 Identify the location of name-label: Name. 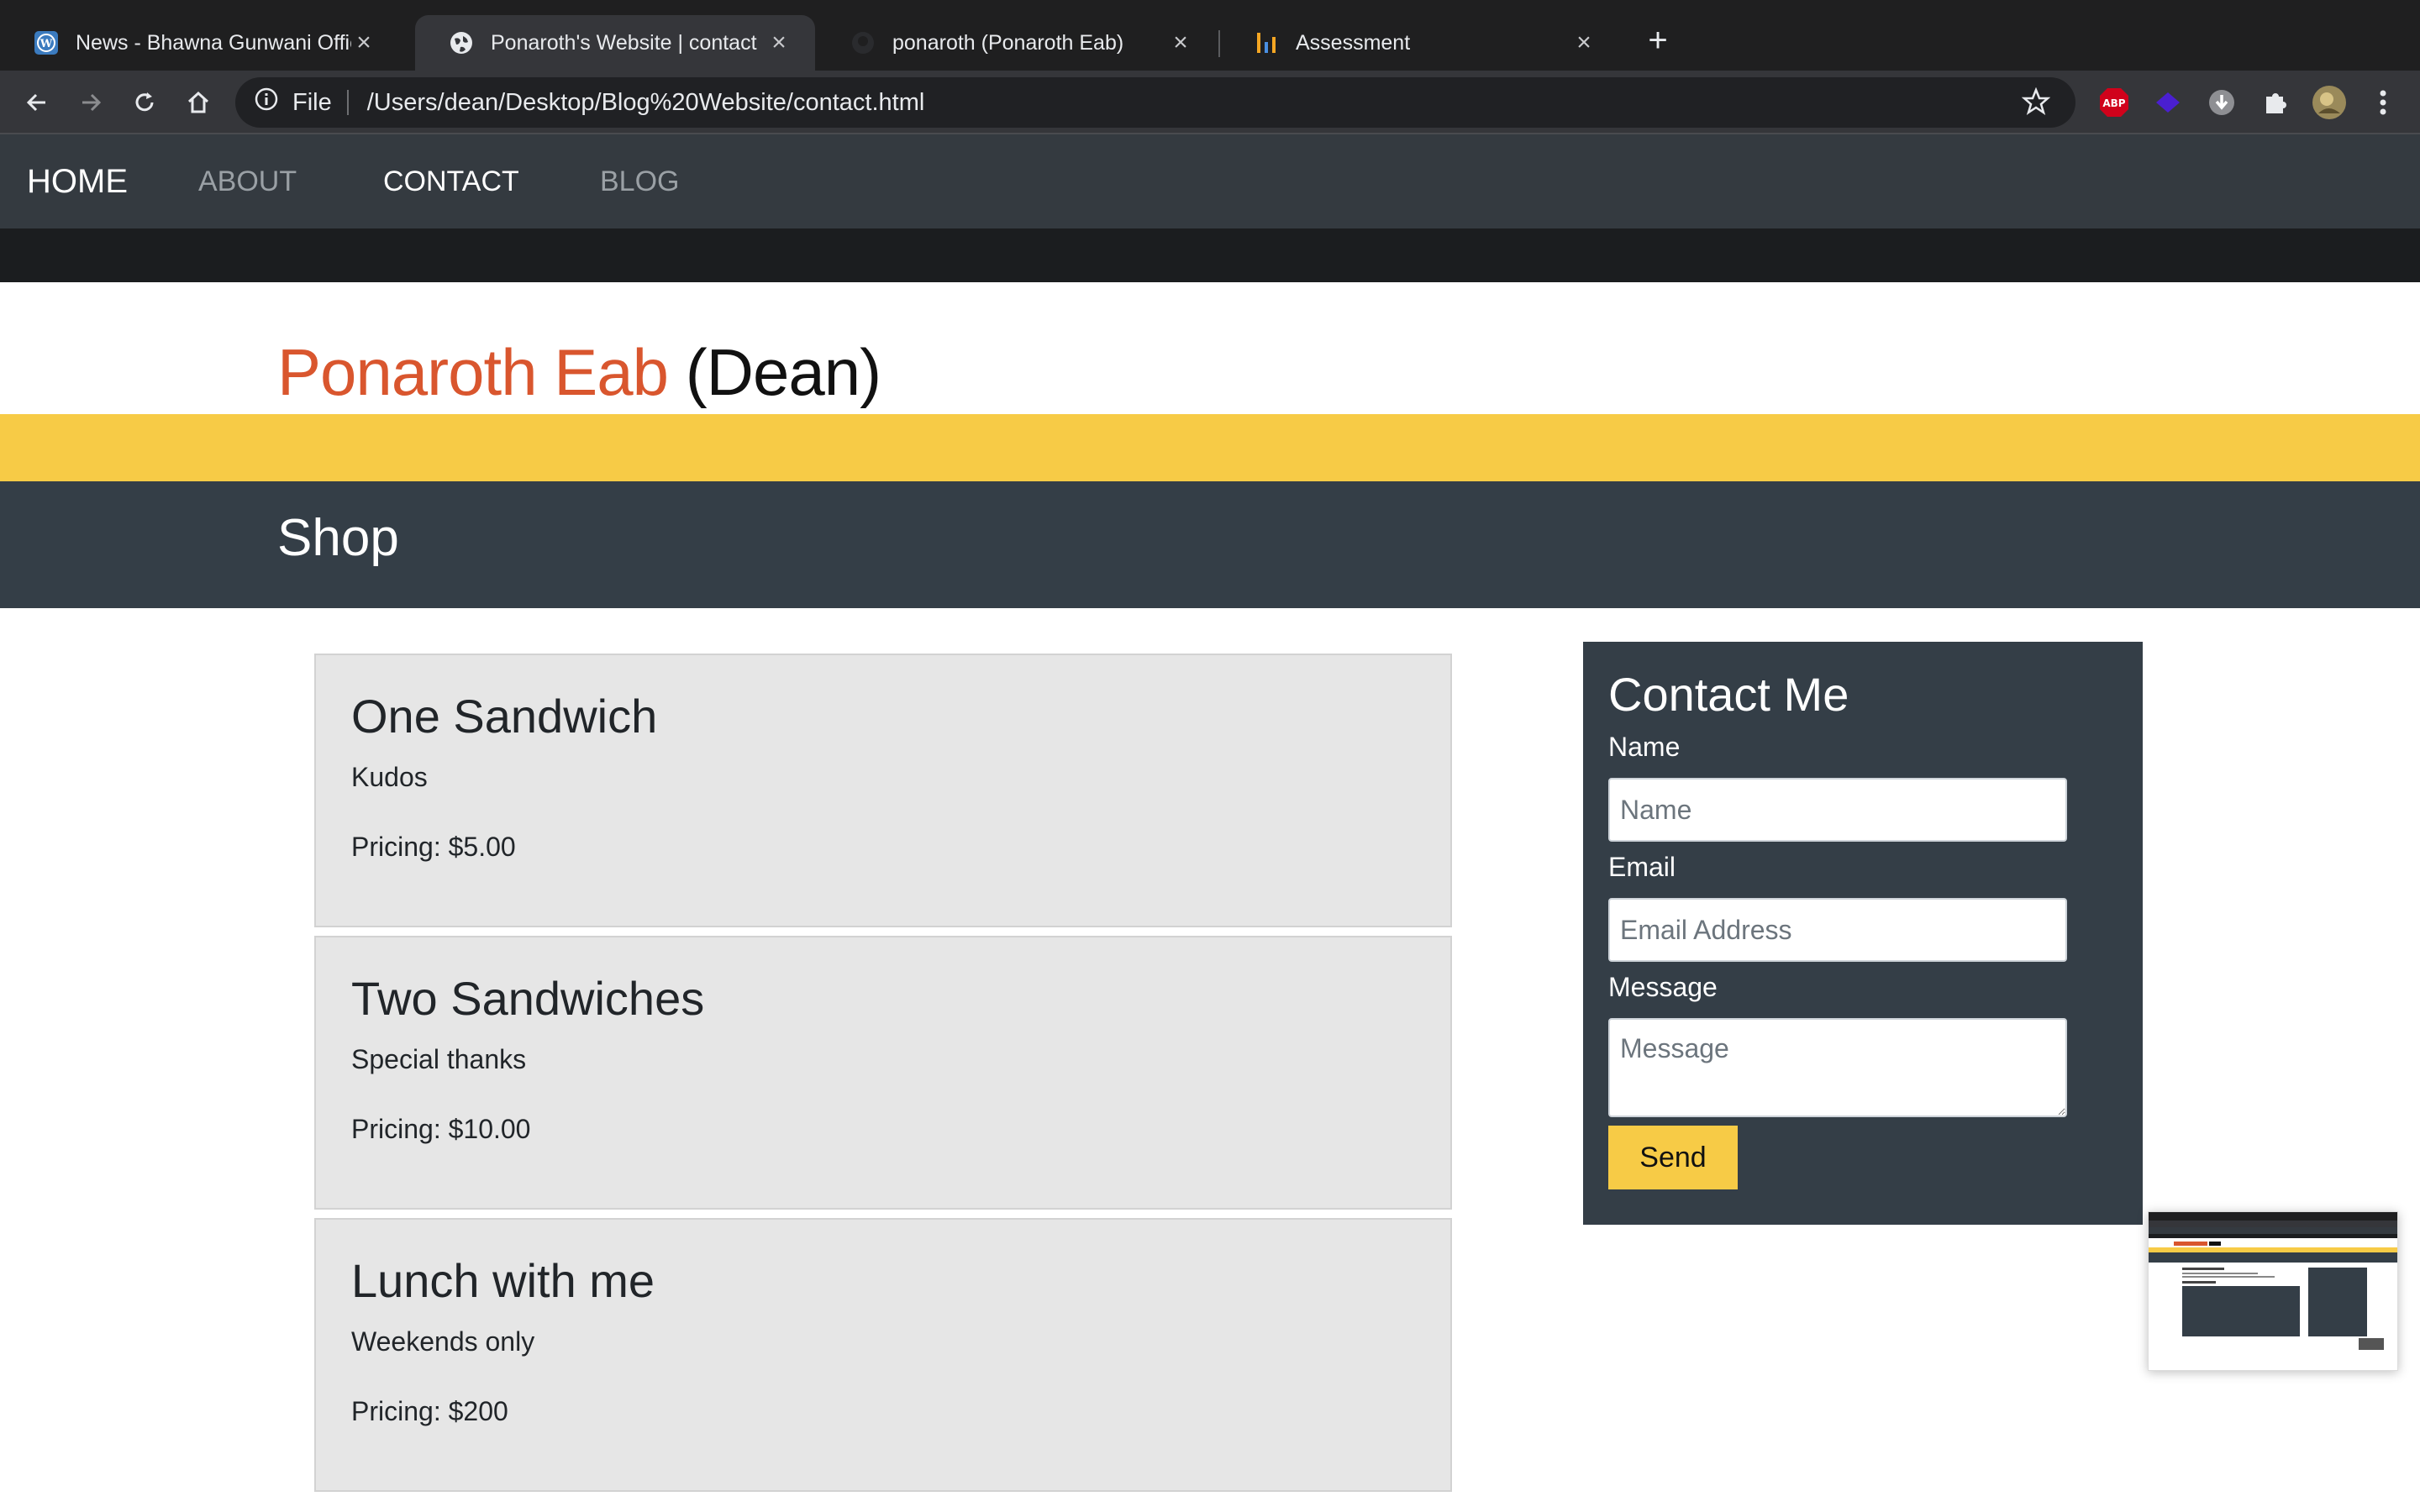
(1645, 747).